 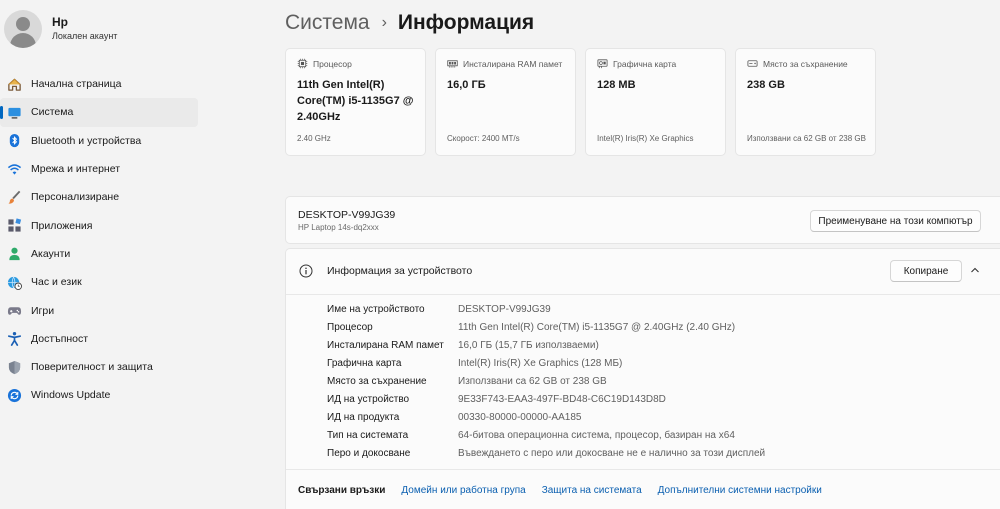 I want to click on advanced-system-settings-link: Допълнителни системни настройки, so click(x=740, y=490).